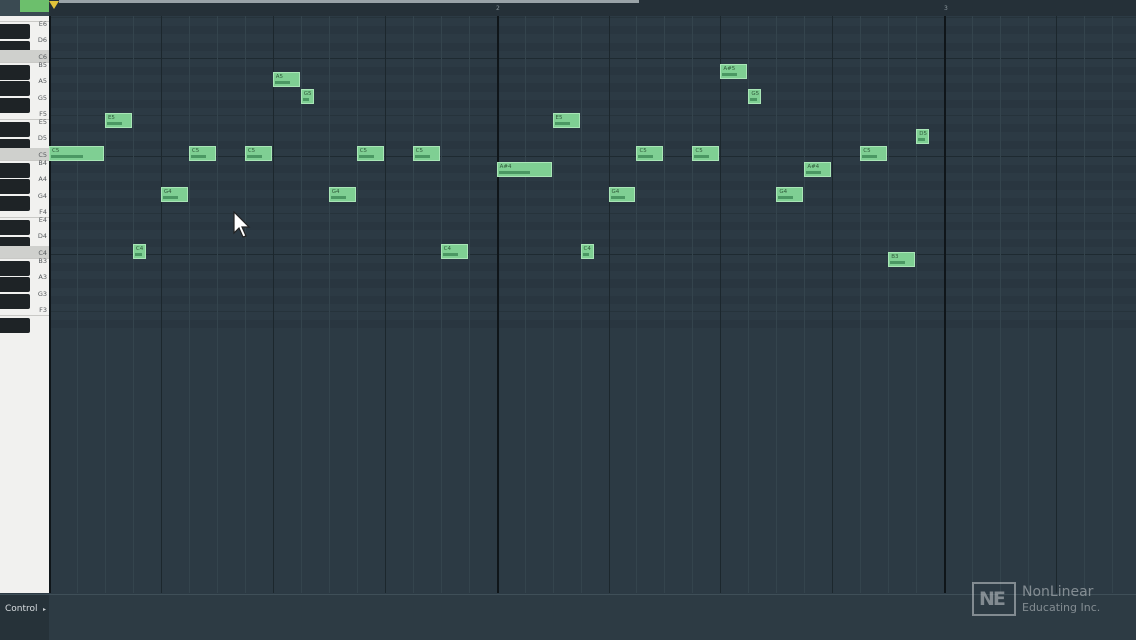 The image size is (1136, 640). What do you see at coordinates (498, 8) in the screenshot?
I see `bar-marker-2: 2` at bounding box center [498, 8].